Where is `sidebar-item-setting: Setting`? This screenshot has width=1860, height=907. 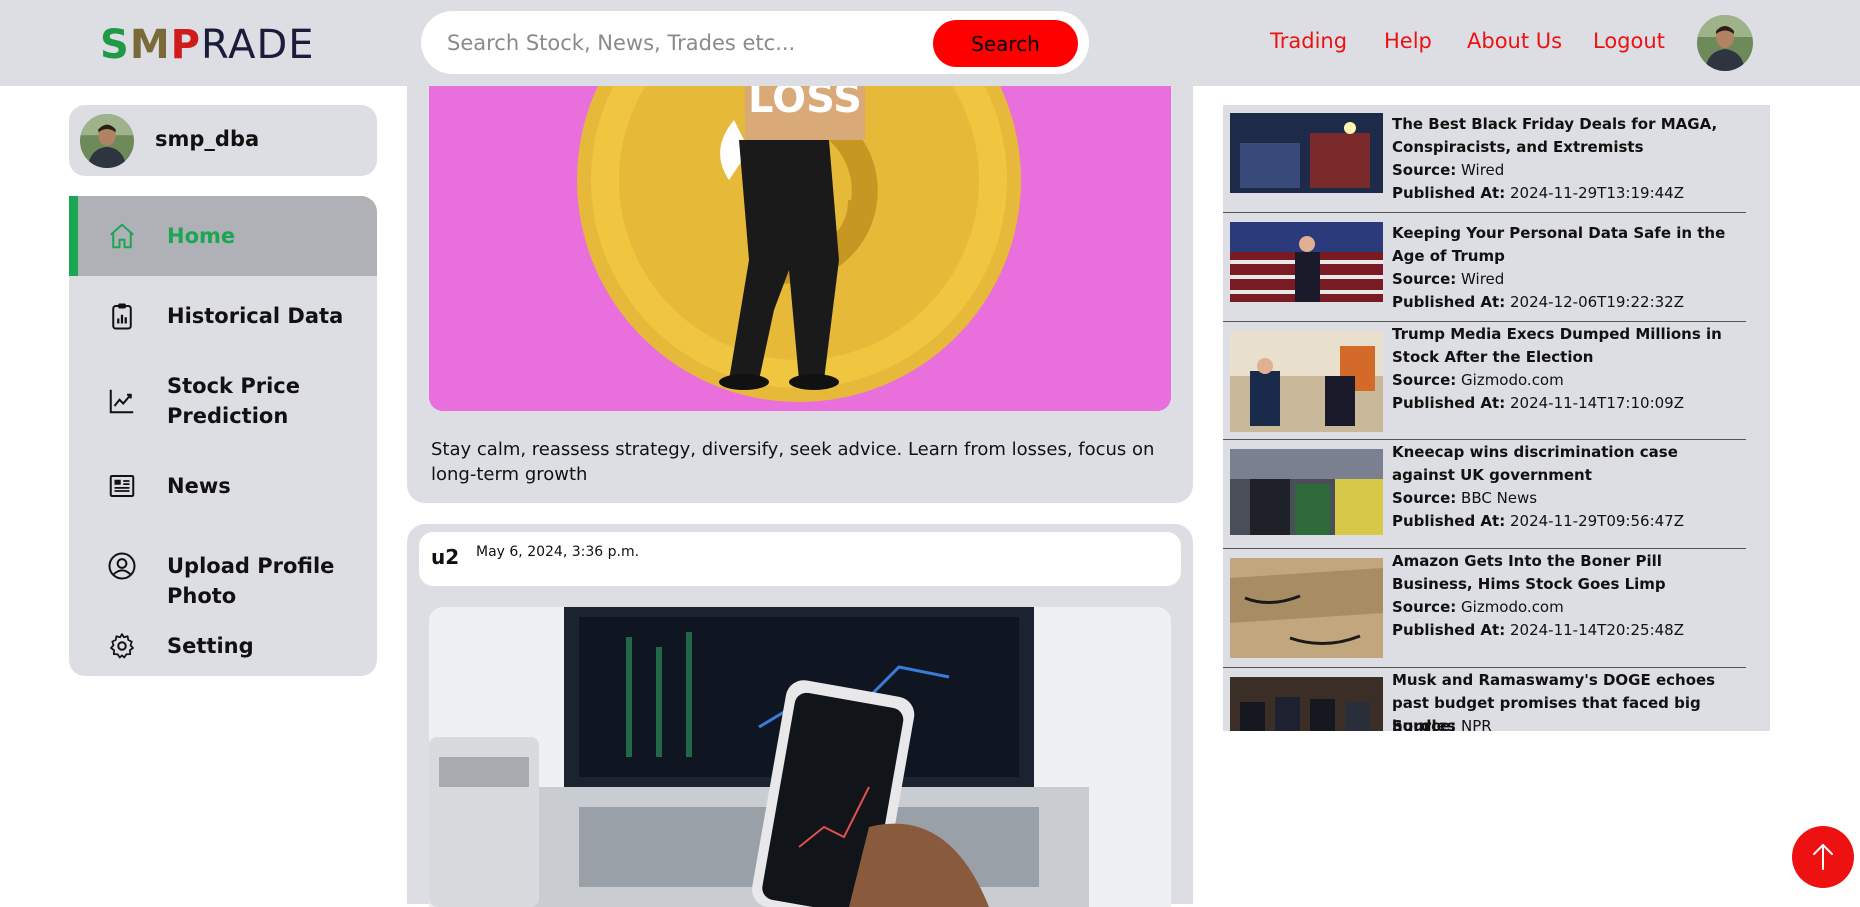 sidebar-item-setting: Setting is located at coordinates (223, 641).